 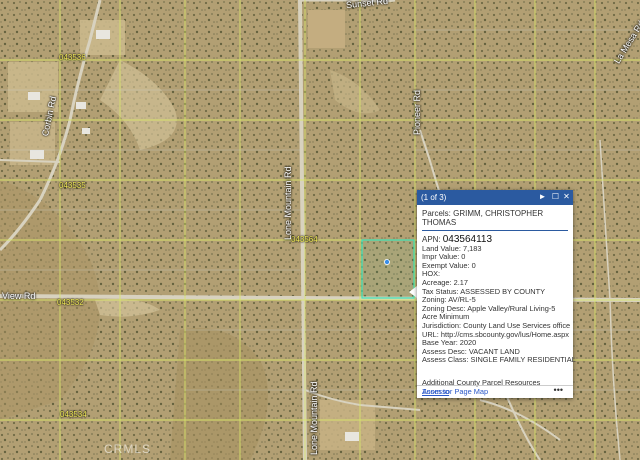 What do you see at coordinates (558, 390) in the screenshot?
I see `more-options-icon: •••` at bounding box center [558, 390].